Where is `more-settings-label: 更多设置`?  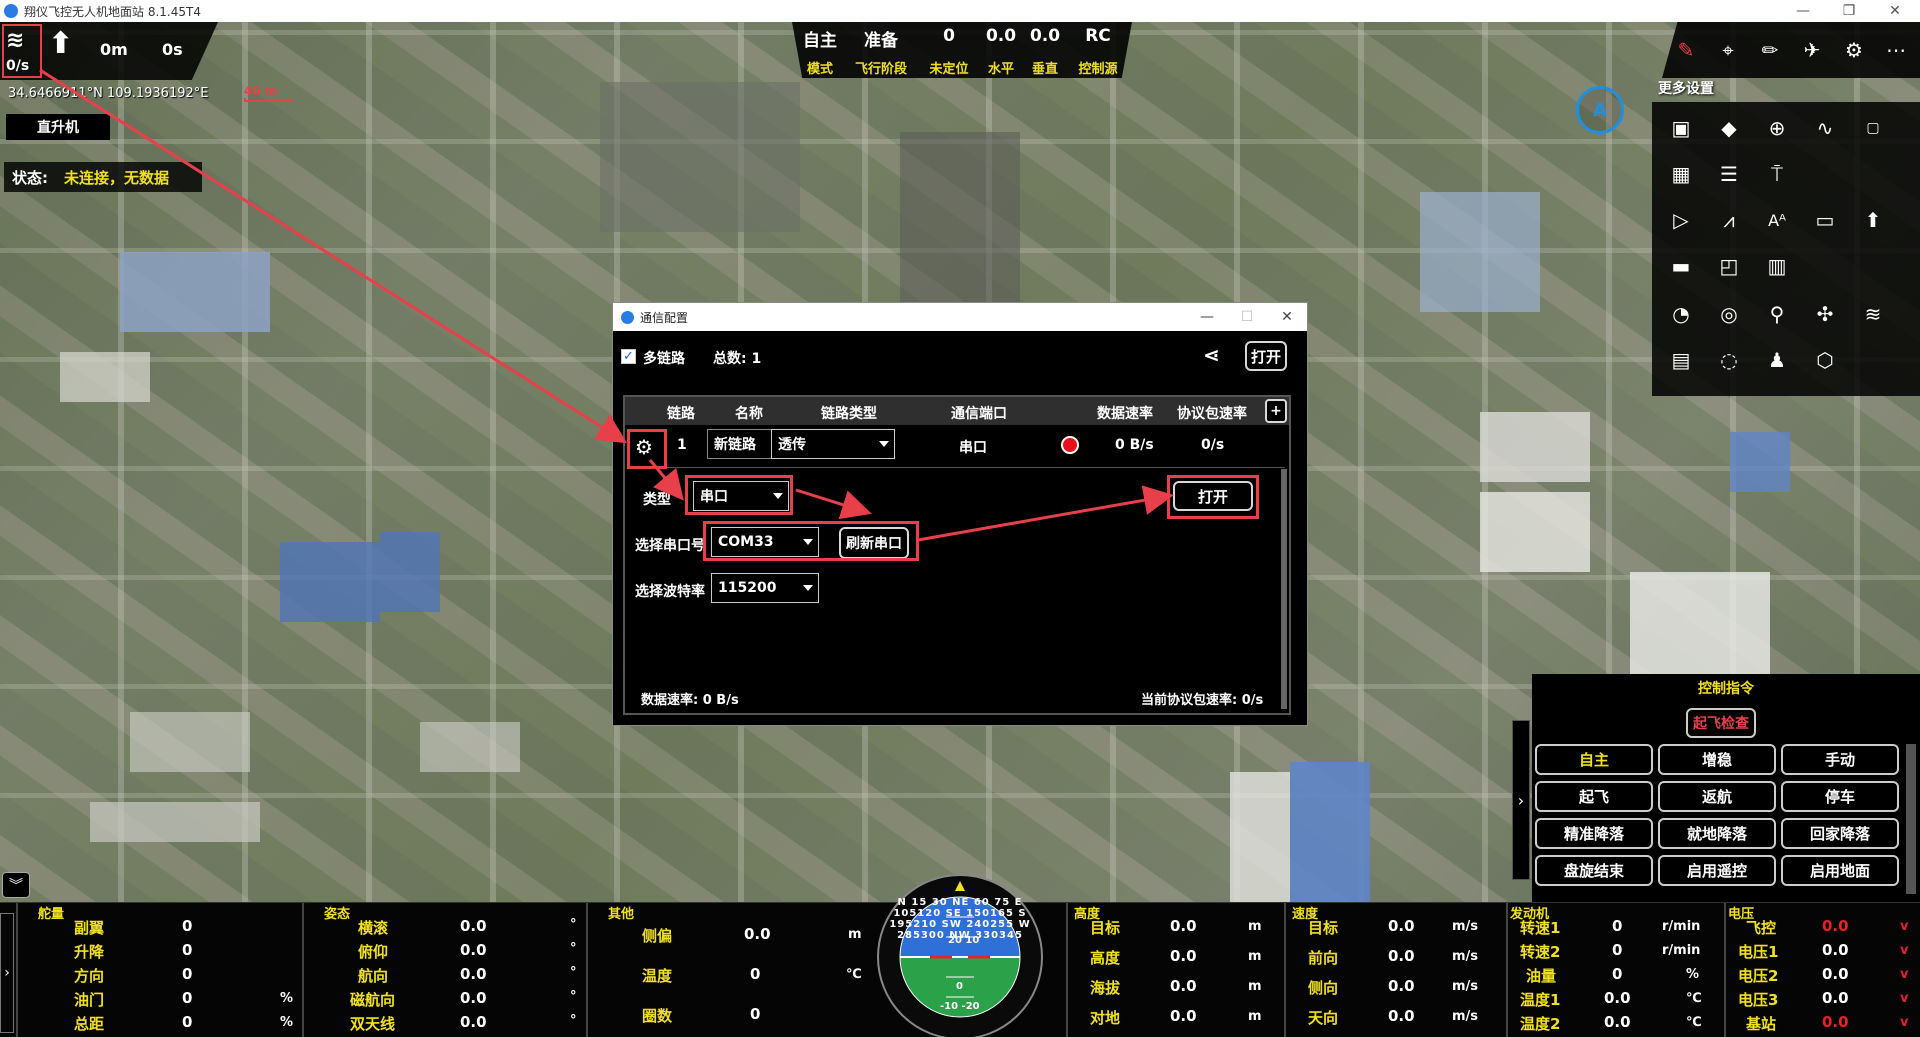 more-settings-label: 更多设置 is located at coordinates (1686, 89).